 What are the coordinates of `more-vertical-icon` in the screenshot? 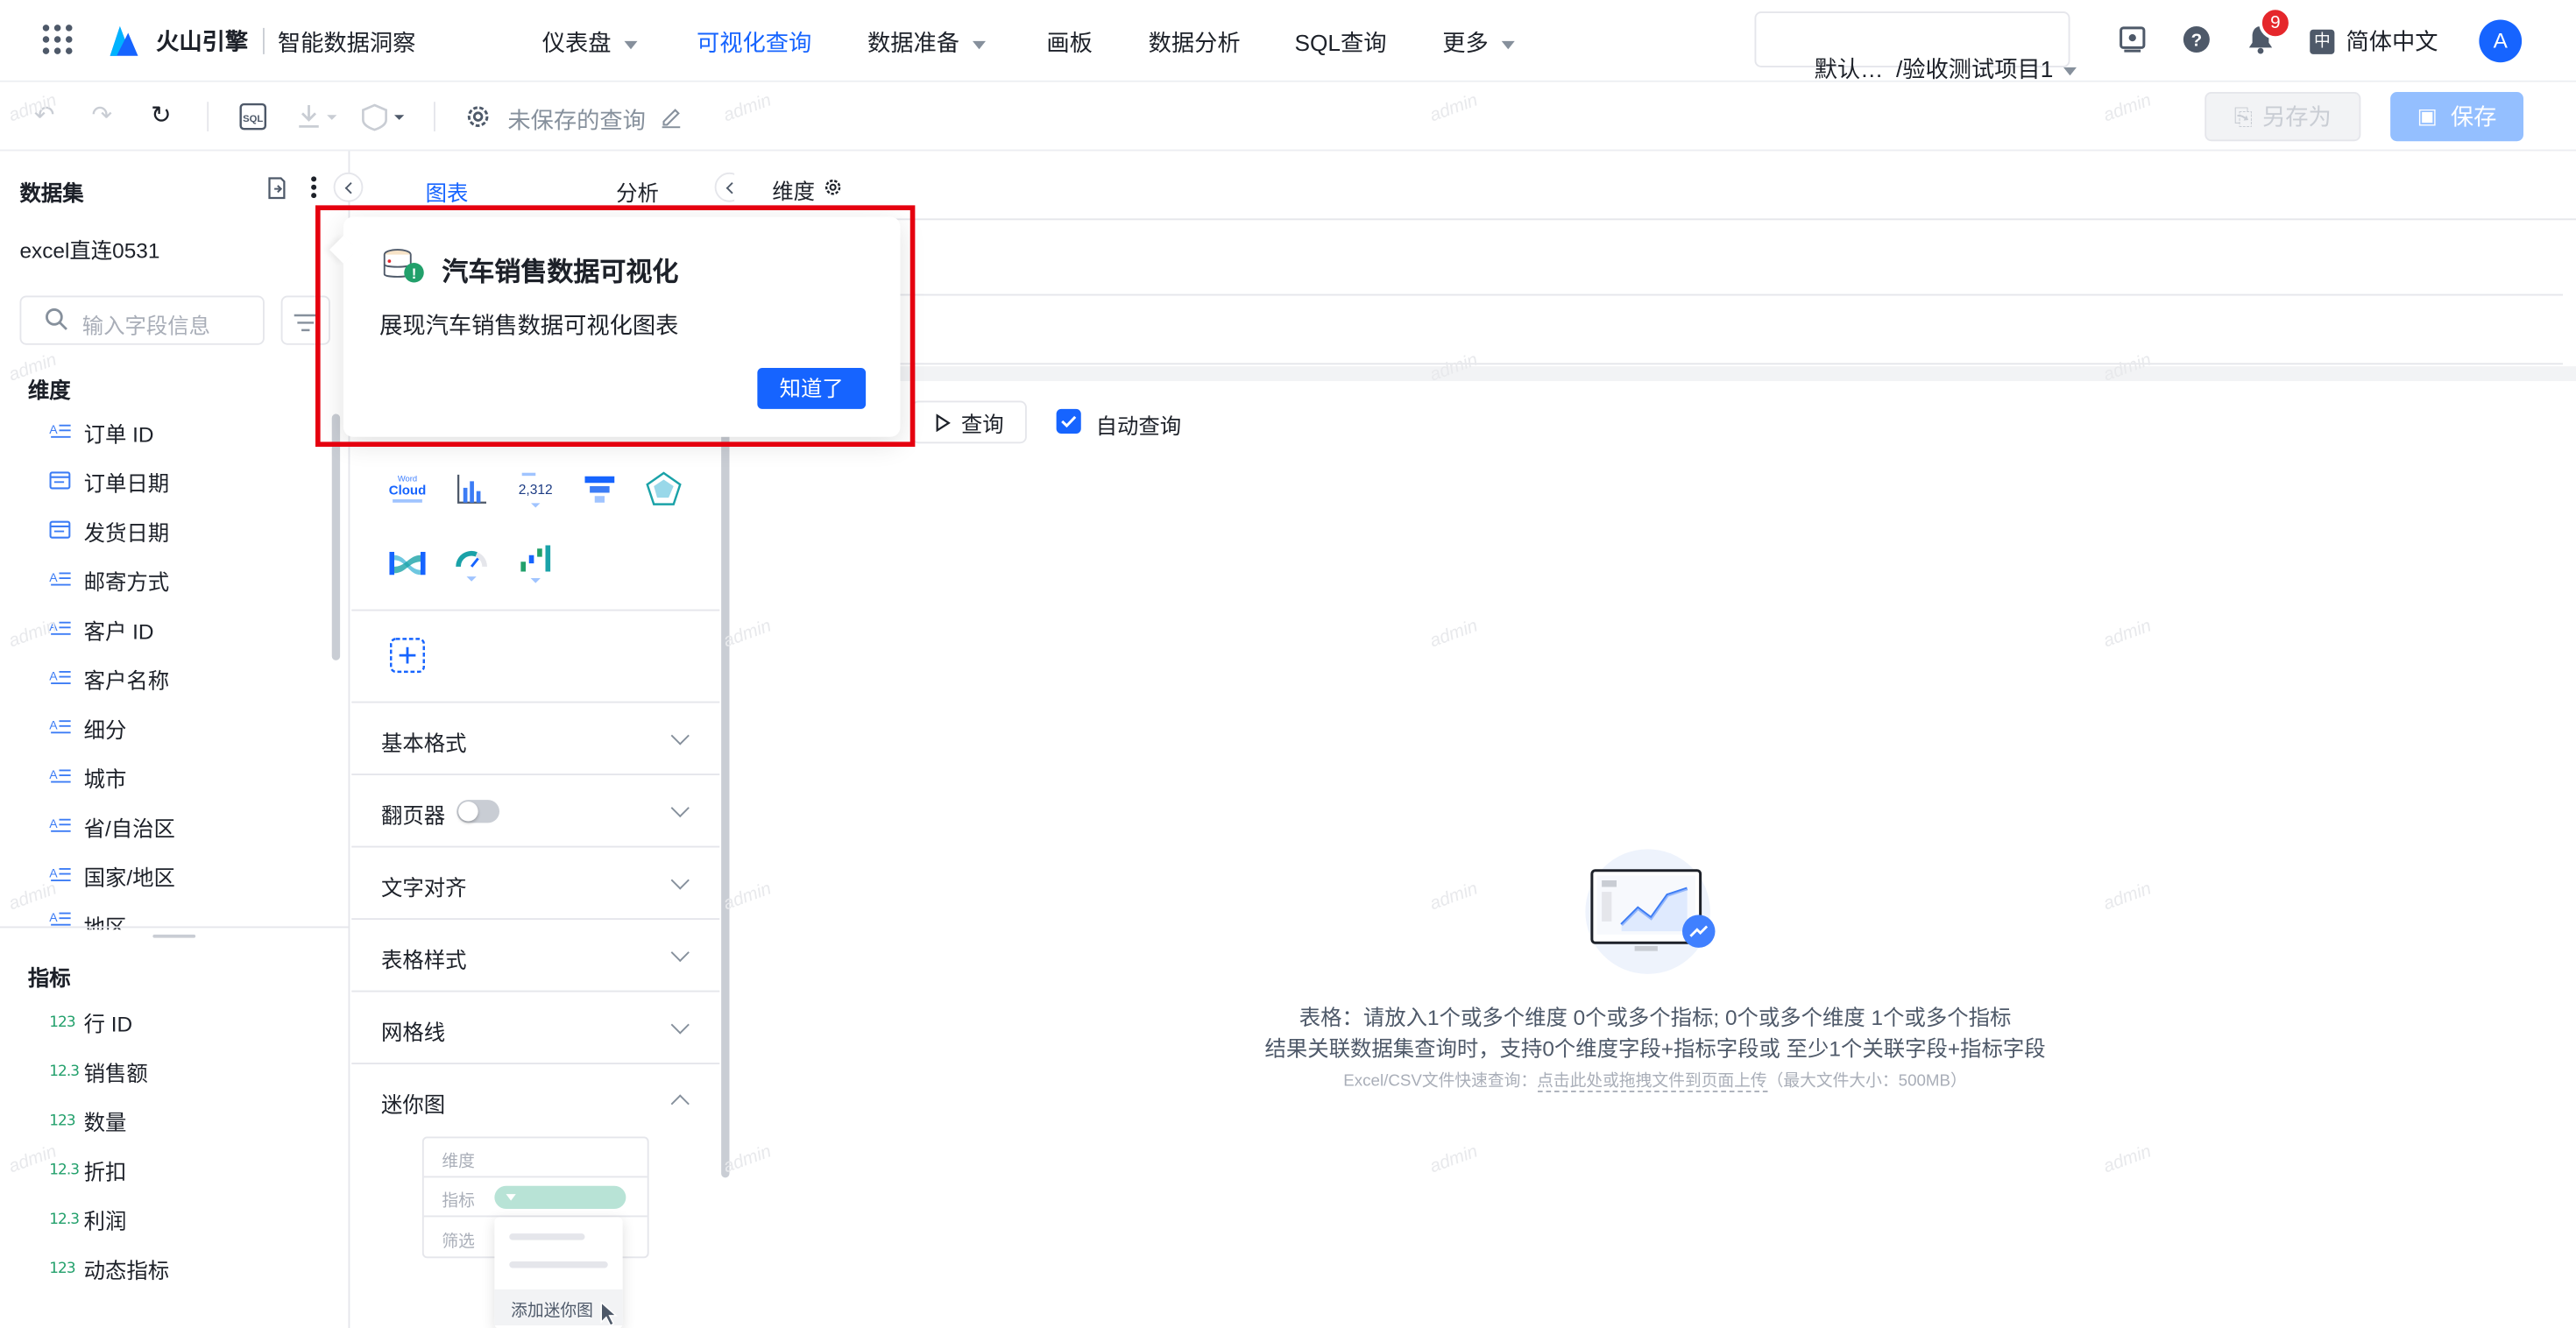 It's located at (314, 187).